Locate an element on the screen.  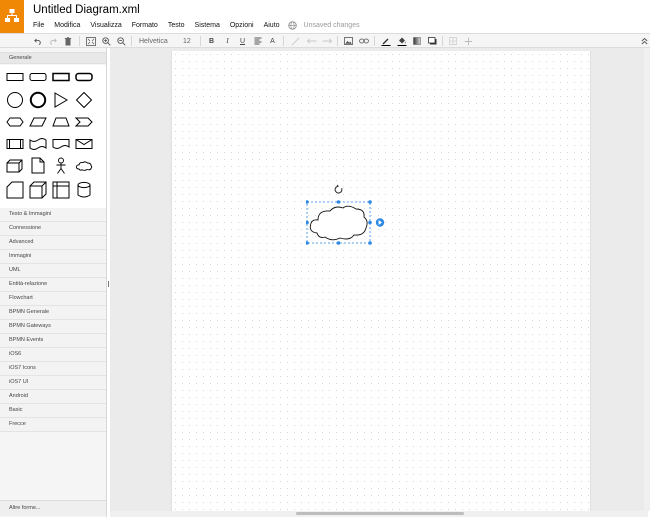
trapezoid-shape is located at coordinates (61, 122).